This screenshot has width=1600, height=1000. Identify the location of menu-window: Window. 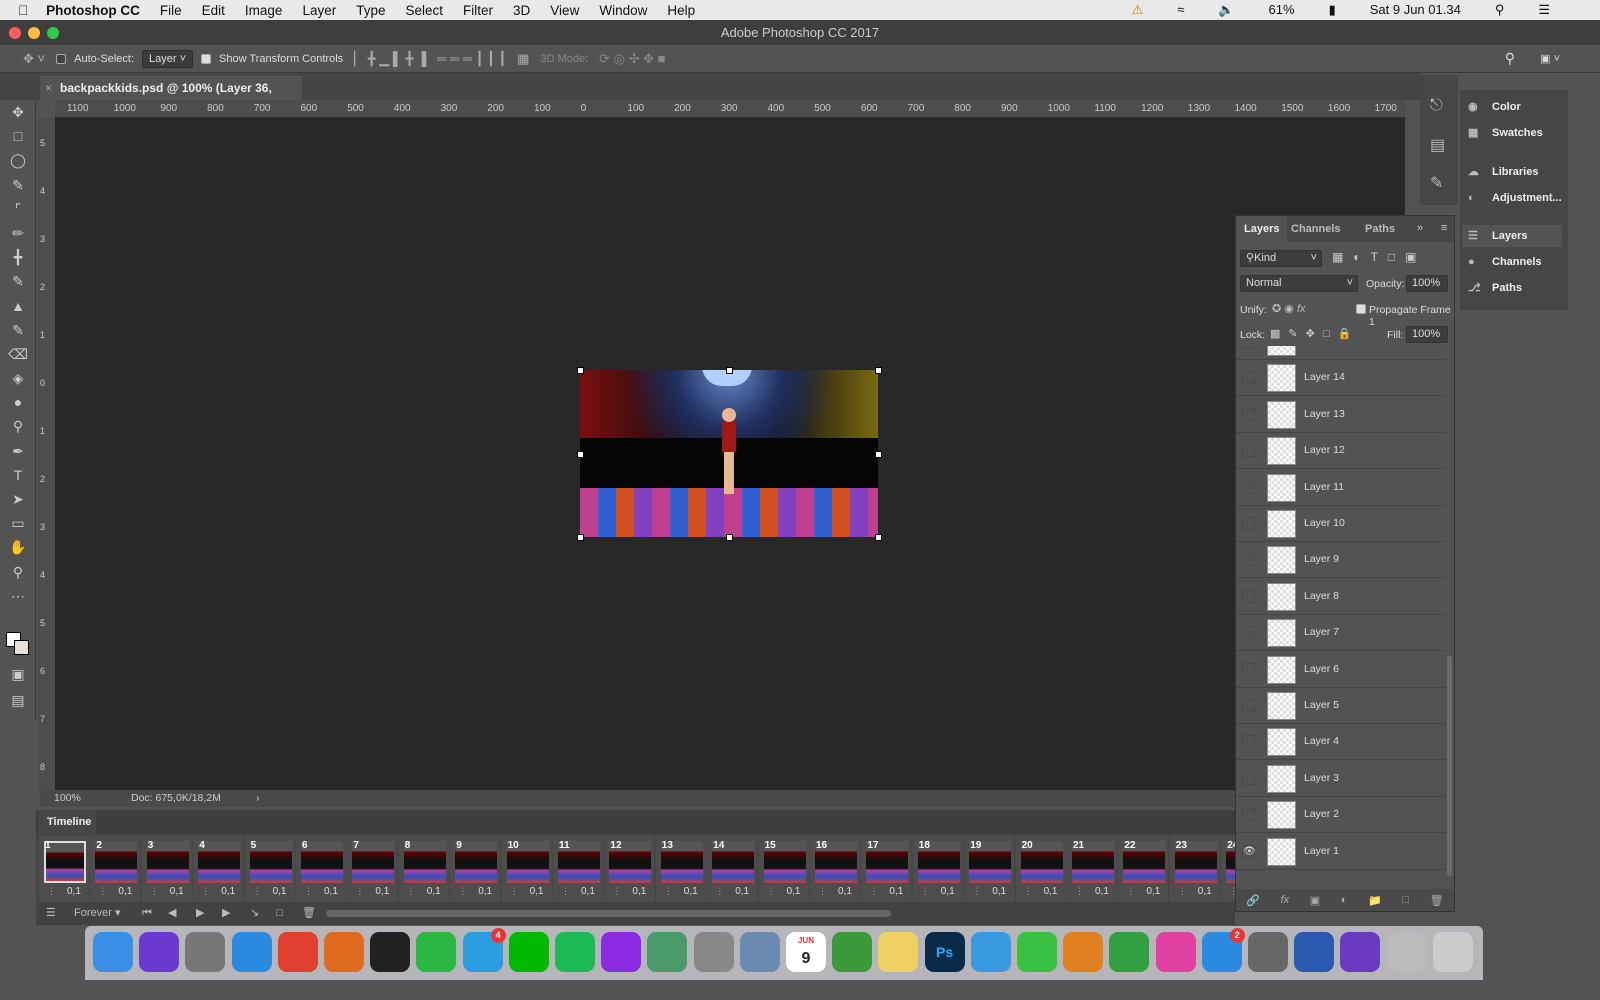
(623, 10).